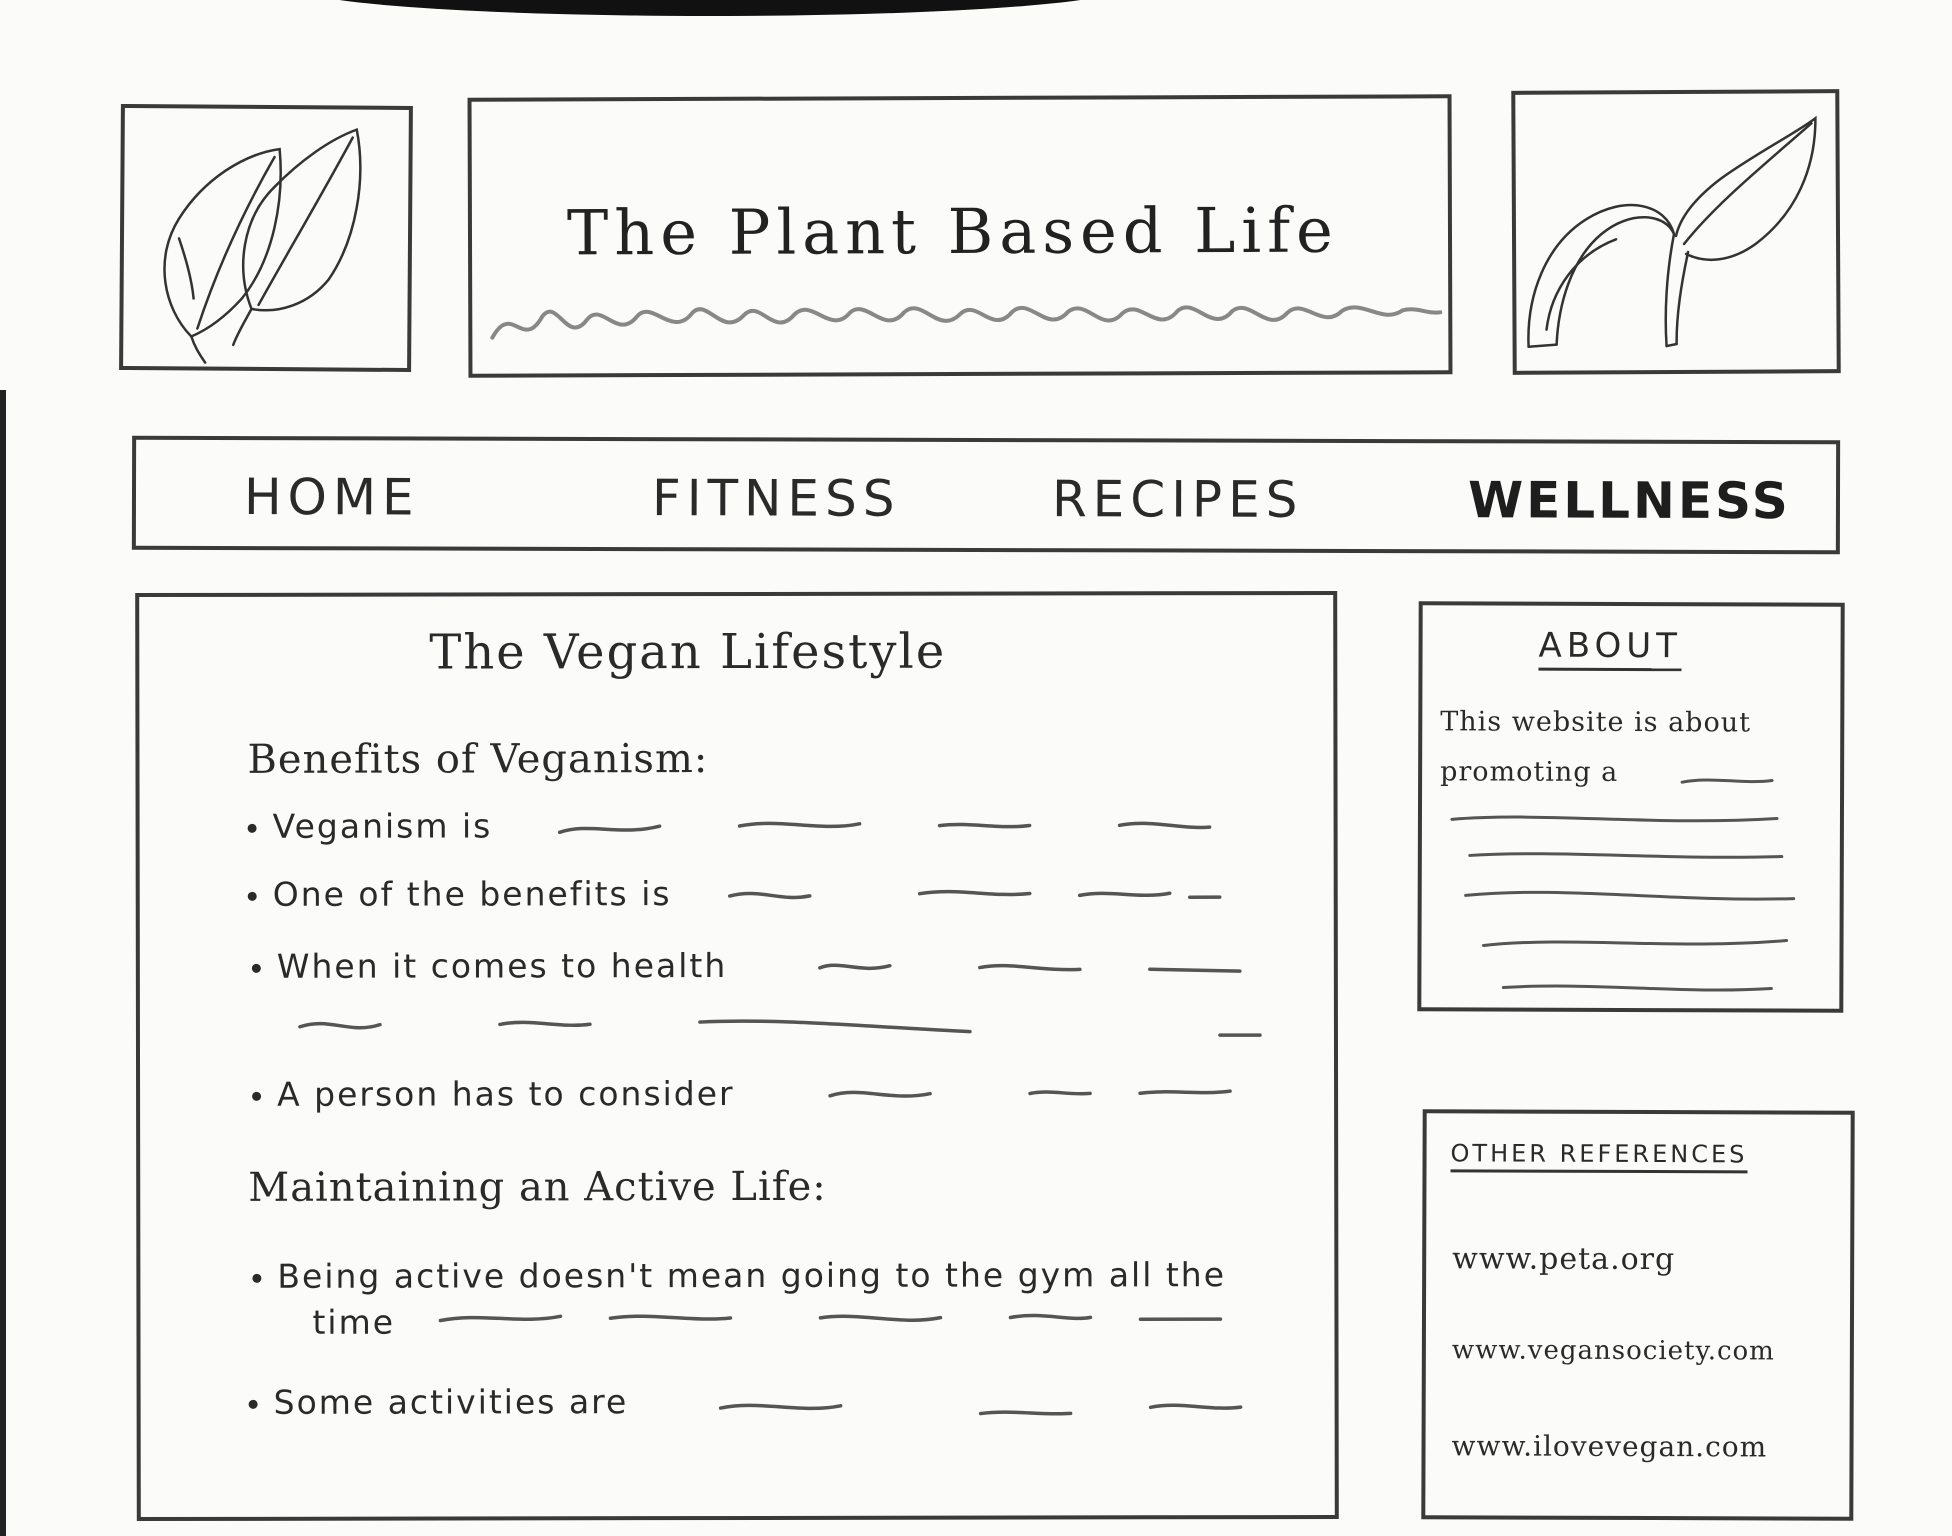  What do you see at coordinates (1609, 1446) in the screenshot?
I see `reference-link-ilovevegan: www.ilovevegan.com` at bounding box center [1609, 1446].